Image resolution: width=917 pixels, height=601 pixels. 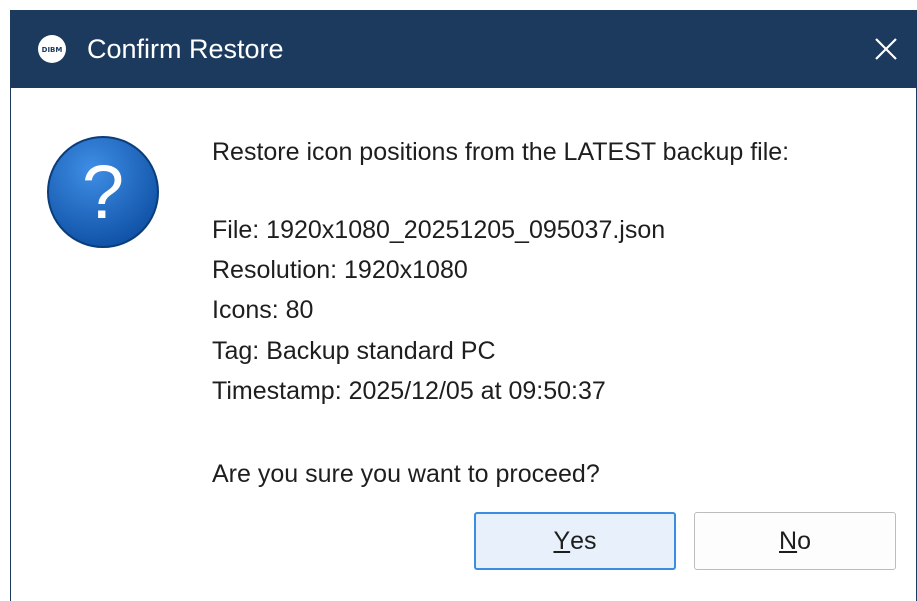 What do you see at coordinates (804, 540) in the screenshot?
I see `no-button-label: o` at bounding box center [804, 540].